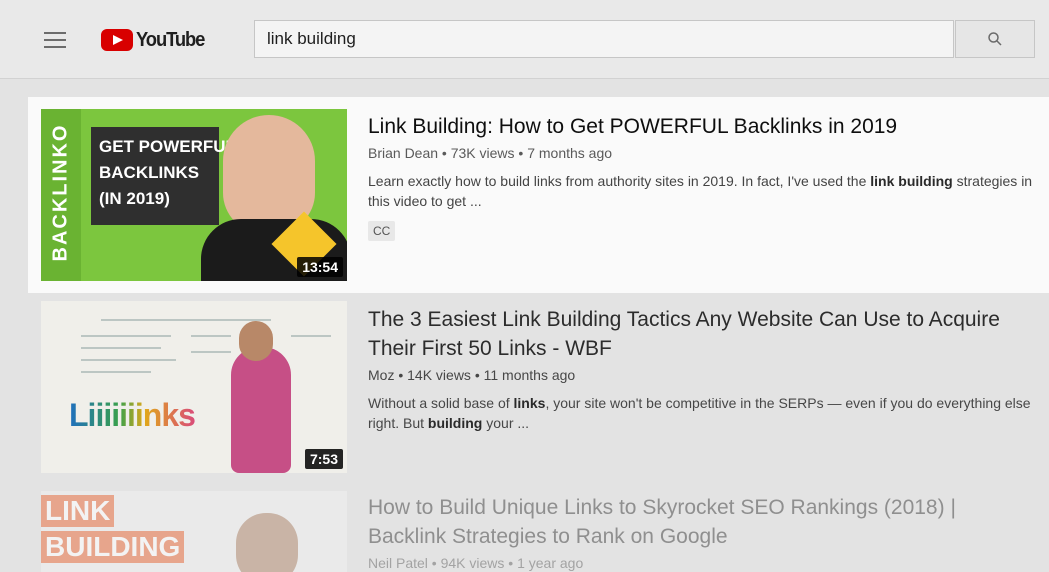 This screenshot has width=1049, height=572. Describe the element at coordinates (167, 146) in the screenshot. I see `thumbnail-headline: GET POWERFUL` at that location.